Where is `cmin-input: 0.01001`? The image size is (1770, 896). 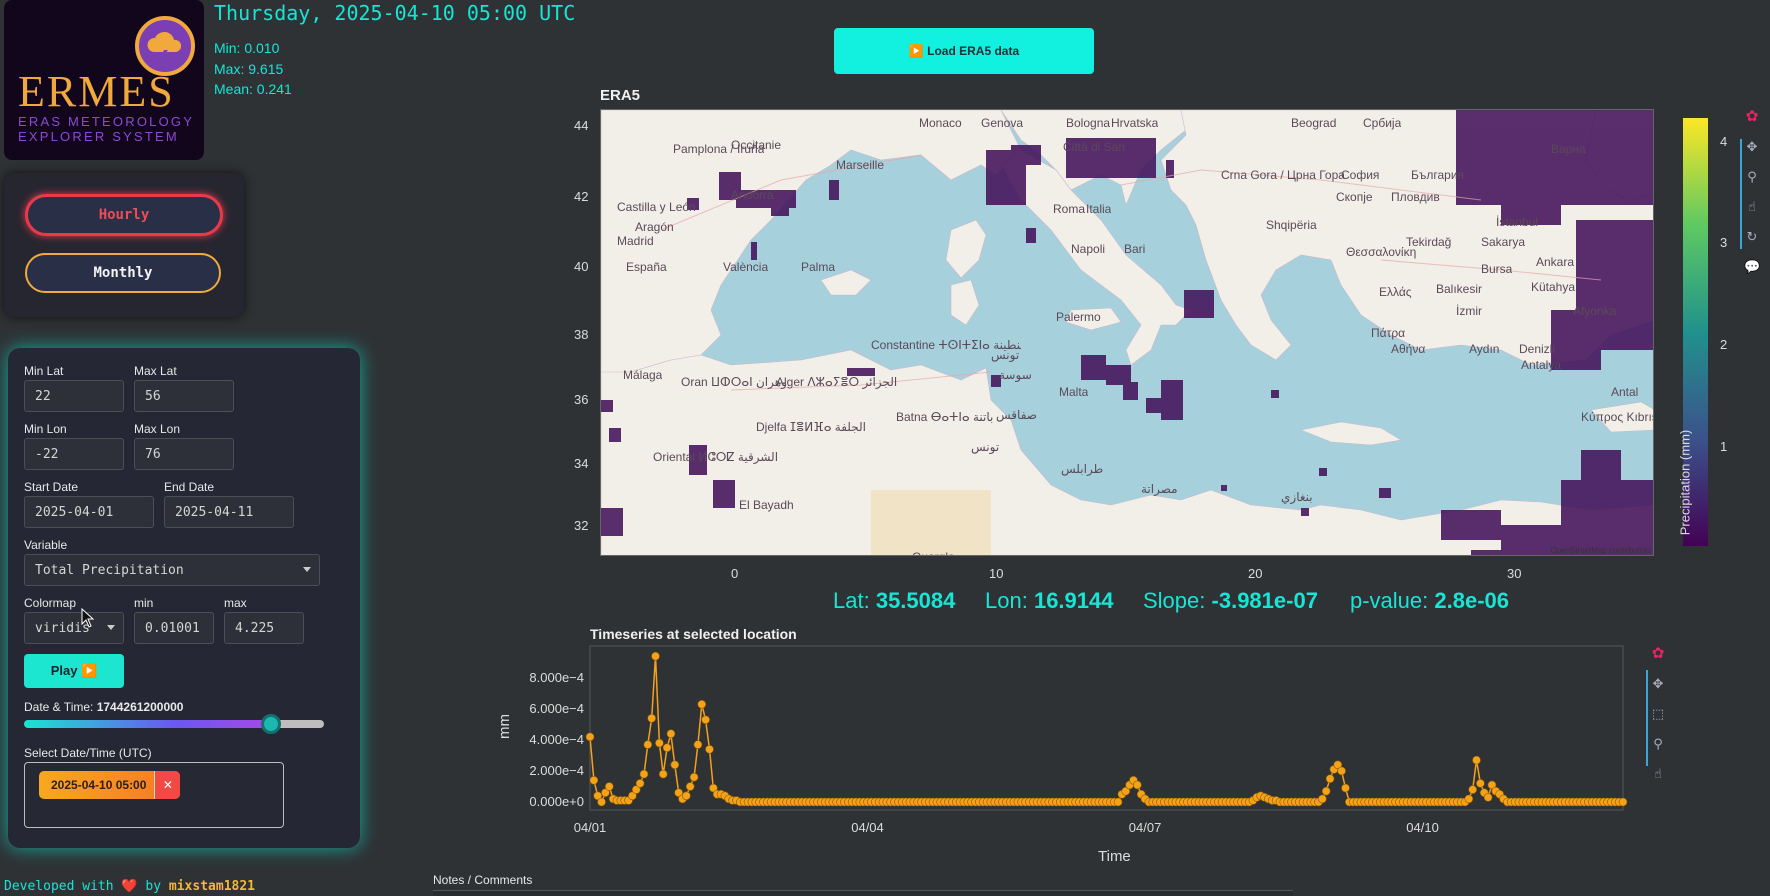
cmin-input: 0.01001 is located at coordinates (174, 628).